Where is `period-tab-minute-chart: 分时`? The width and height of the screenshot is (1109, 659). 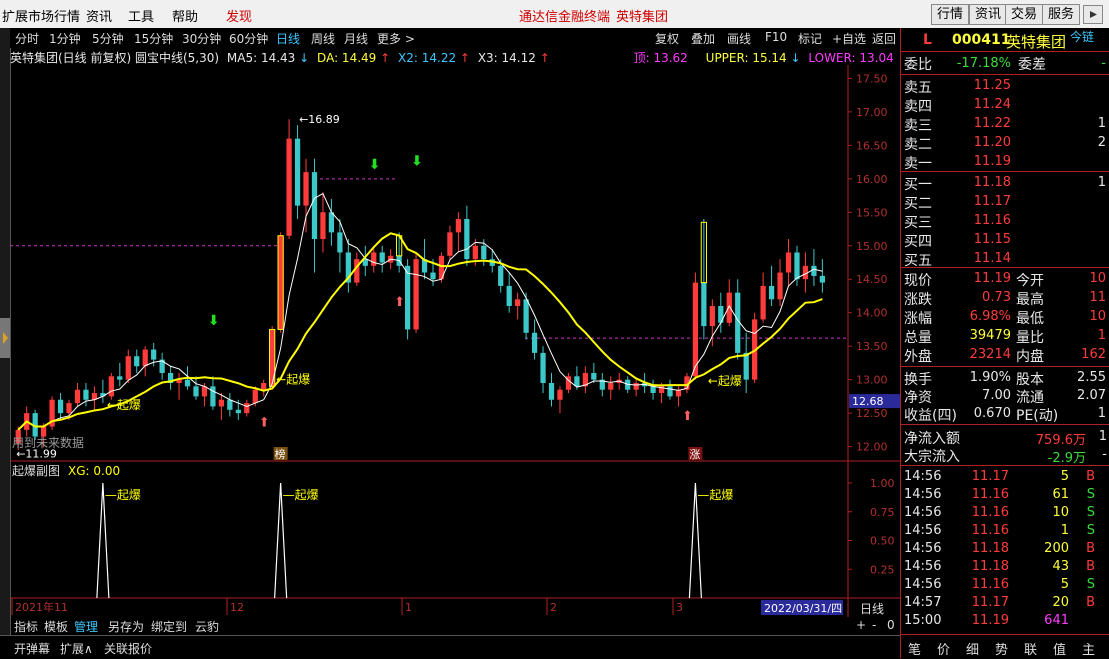
period-tab-minute-chart: 分时 is located at coordinates (27, 38).